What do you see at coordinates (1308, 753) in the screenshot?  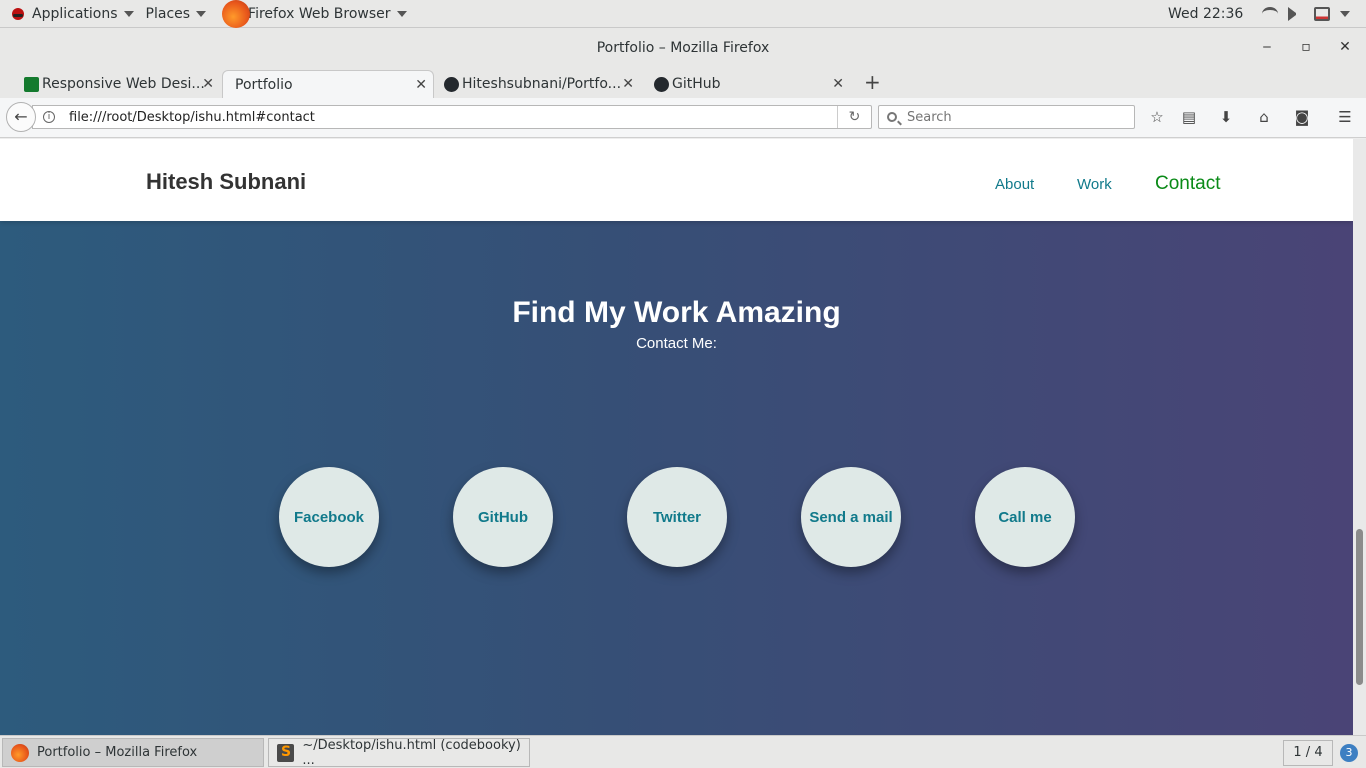 I see `workspace-pager: 1 / 4` at bounding box center [1308, 753].